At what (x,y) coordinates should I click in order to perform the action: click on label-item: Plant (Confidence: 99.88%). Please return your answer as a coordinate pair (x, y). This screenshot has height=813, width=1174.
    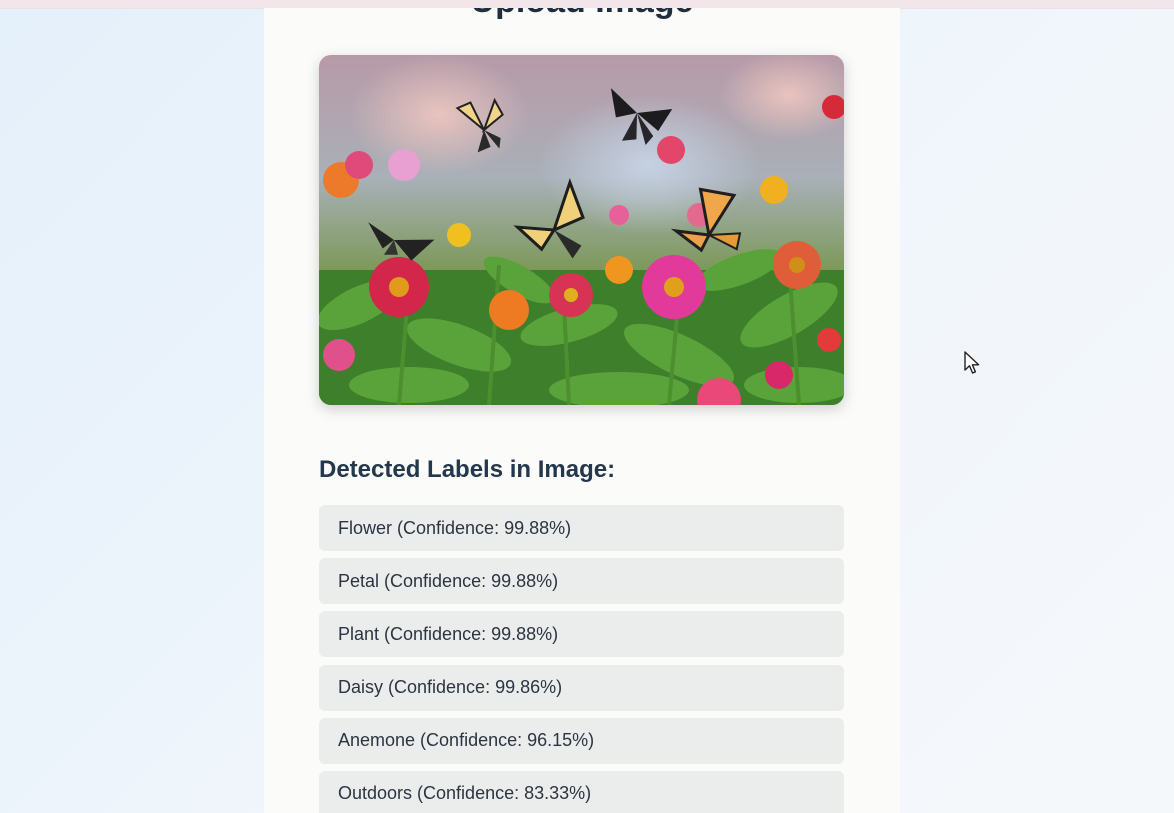
    Looking at the image, I should click on (581, 634).